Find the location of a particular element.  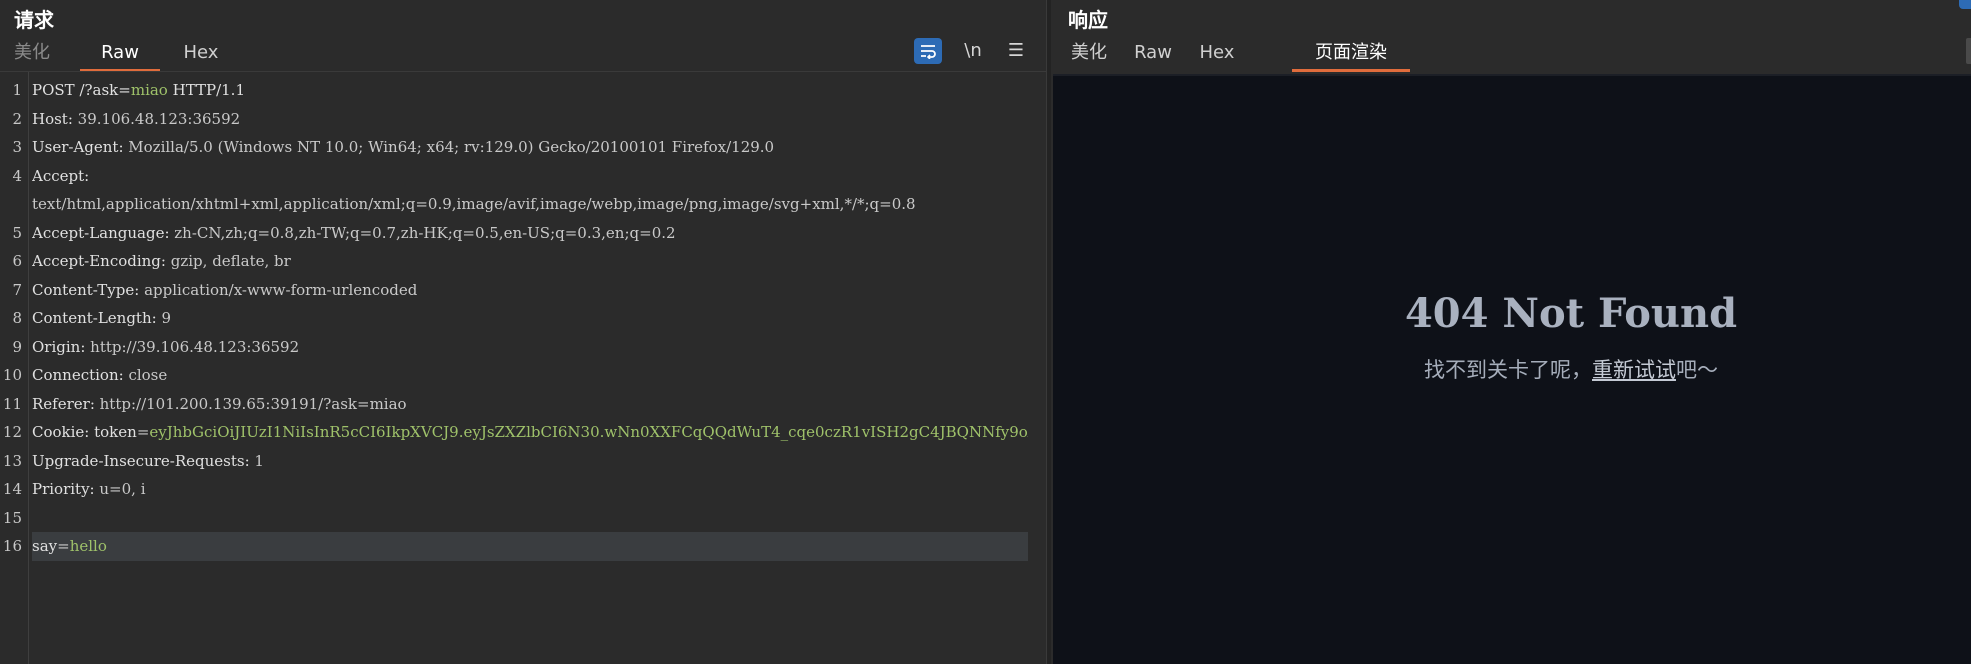

code-token: Priority: is located at coordinates (66, 489).